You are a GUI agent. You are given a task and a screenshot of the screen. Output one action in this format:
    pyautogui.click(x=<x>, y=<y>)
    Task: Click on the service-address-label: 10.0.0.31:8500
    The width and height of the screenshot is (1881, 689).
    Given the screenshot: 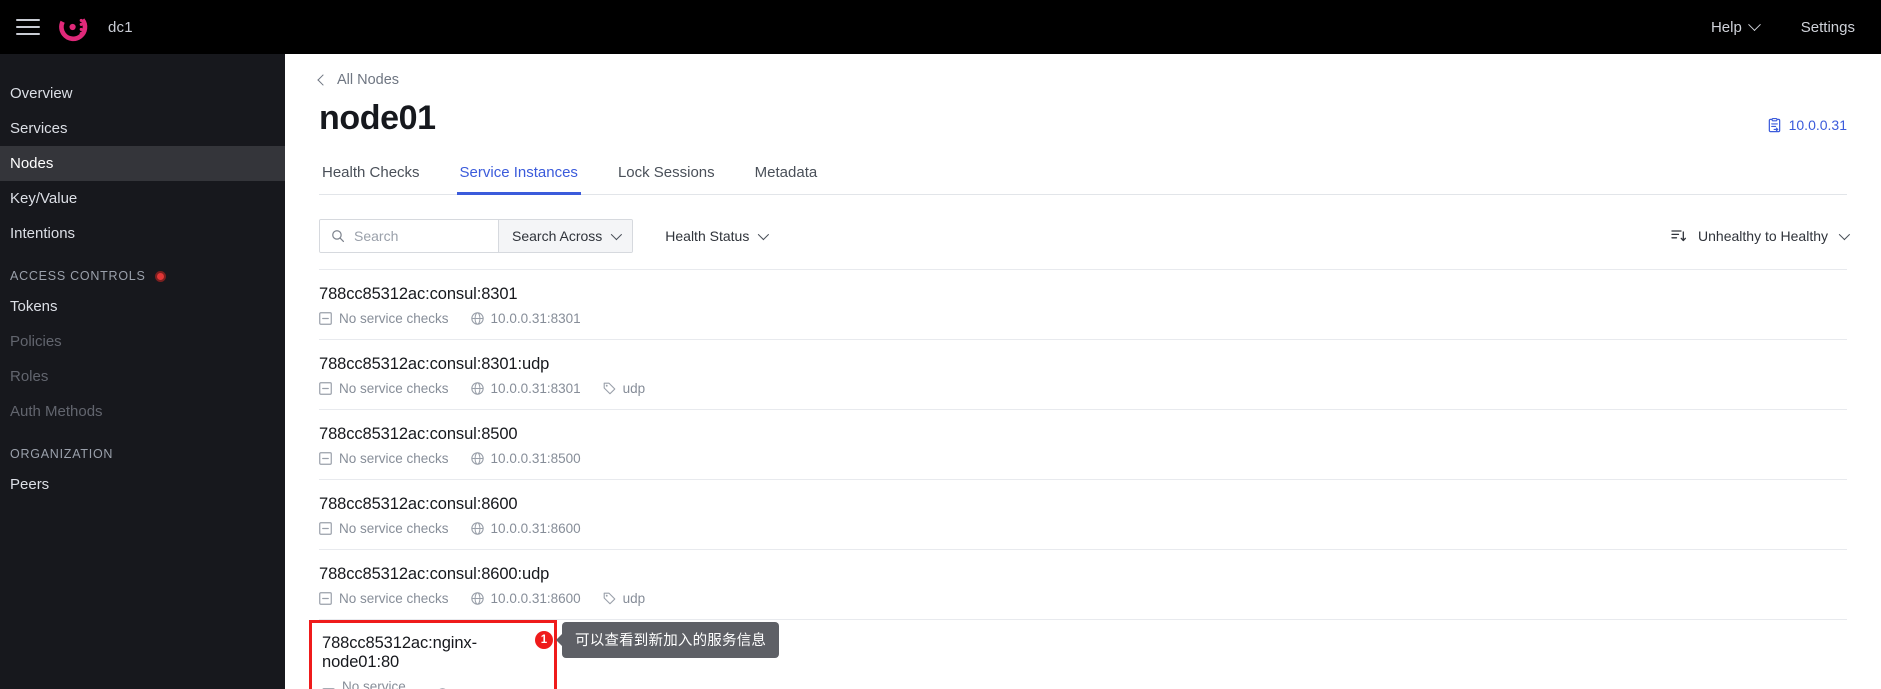 What is the action you would take?
    pyautogui.click(x=535, y=459)
    